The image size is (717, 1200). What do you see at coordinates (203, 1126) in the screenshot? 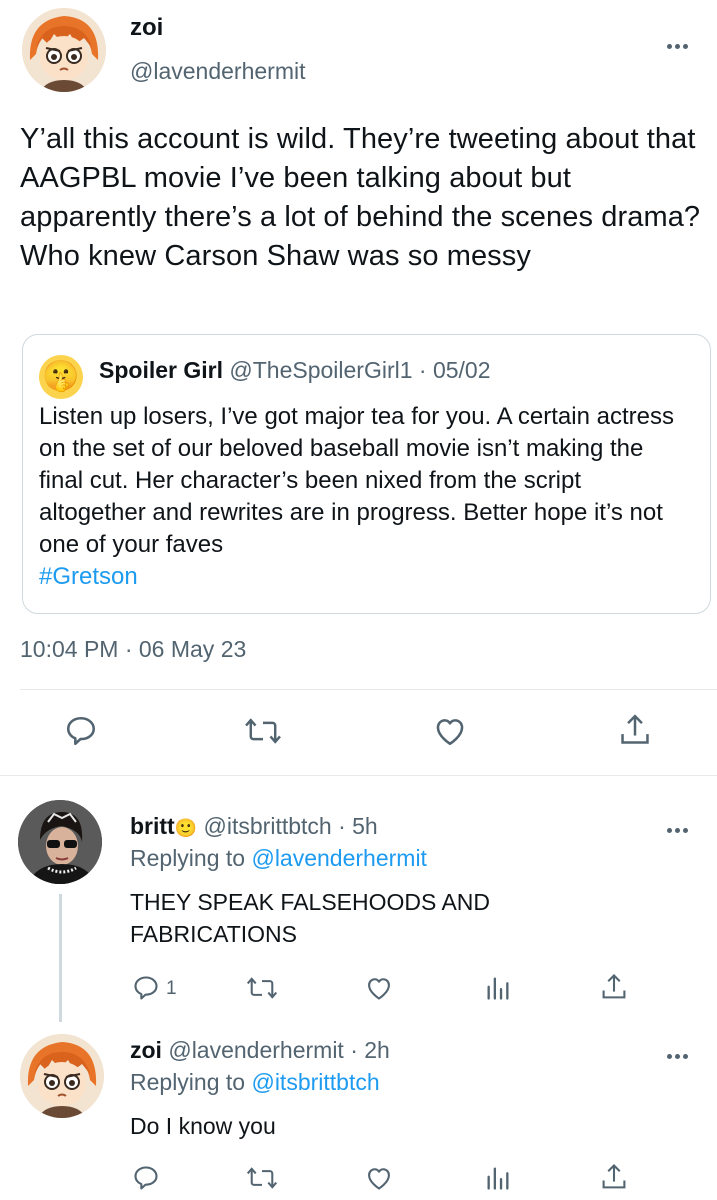
I see `reply-text: Do I know you` at bounding box center [203, 1126].